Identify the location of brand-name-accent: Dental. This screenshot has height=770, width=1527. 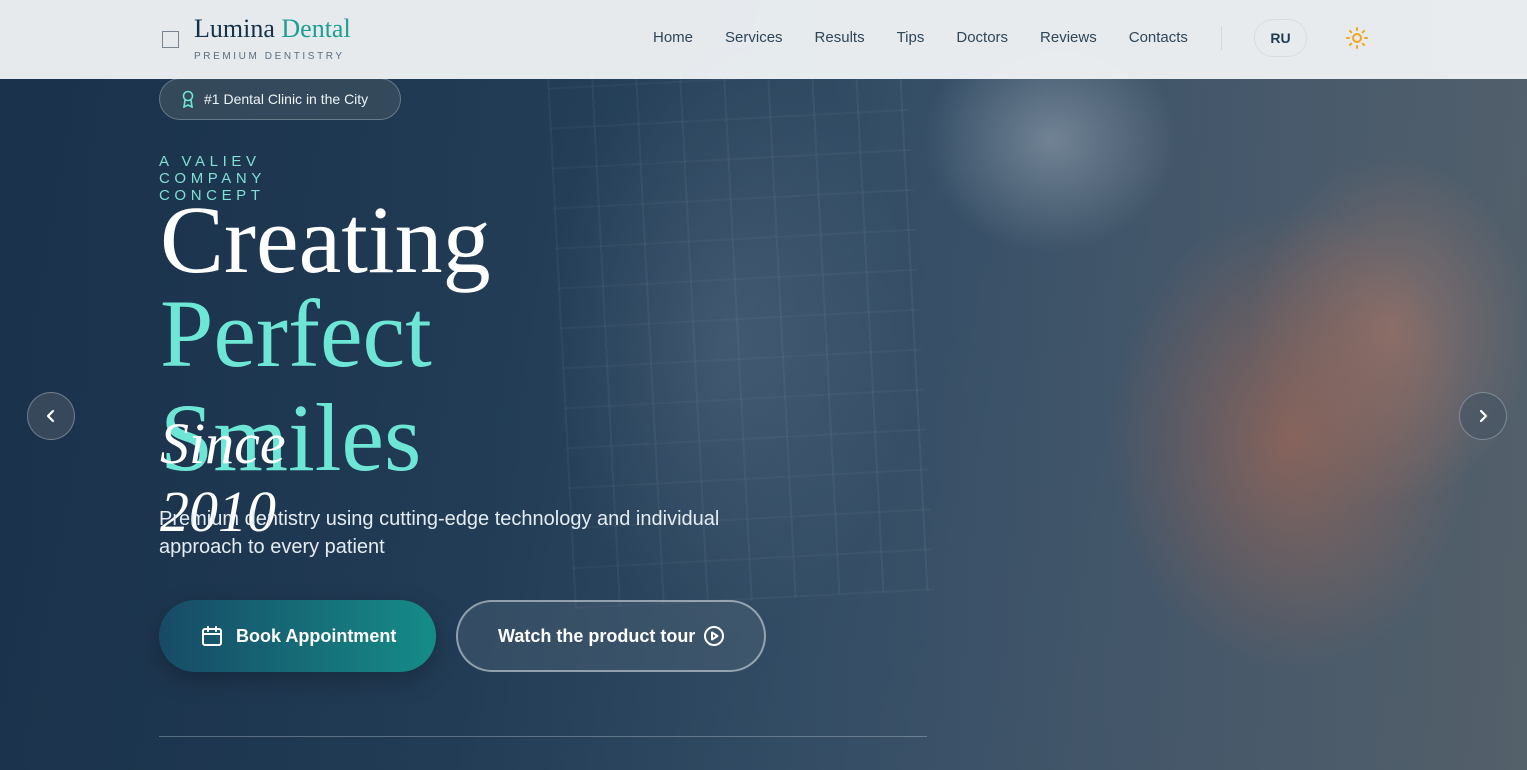
(316, 28).